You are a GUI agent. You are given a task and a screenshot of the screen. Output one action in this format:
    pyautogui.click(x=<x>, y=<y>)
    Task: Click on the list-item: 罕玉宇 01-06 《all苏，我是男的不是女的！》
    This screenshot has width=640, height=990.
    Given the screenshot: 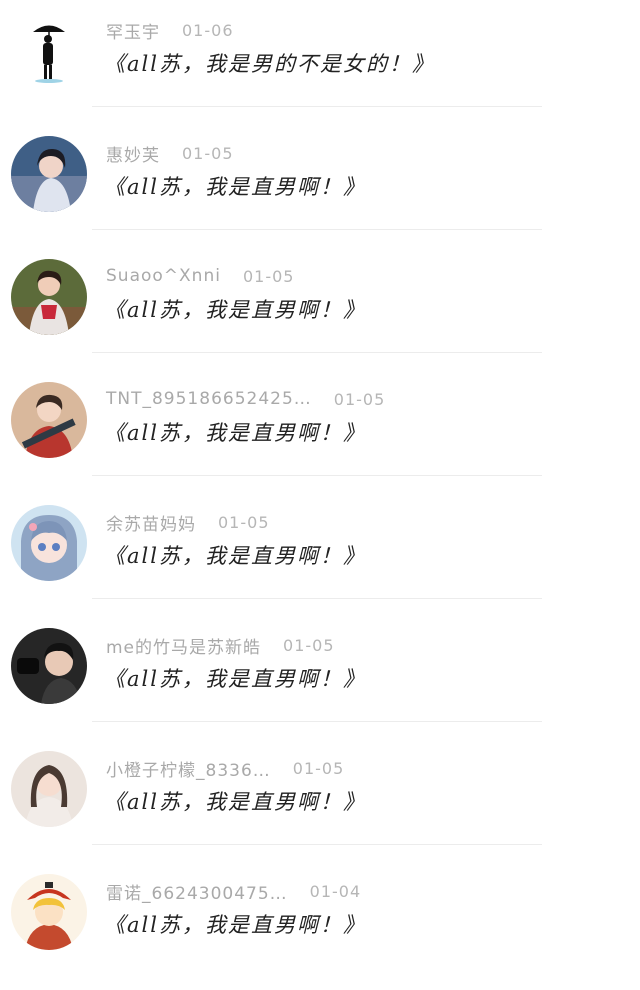 What is the action you would take?
    pyautogui.click(x=320, y=67)
    